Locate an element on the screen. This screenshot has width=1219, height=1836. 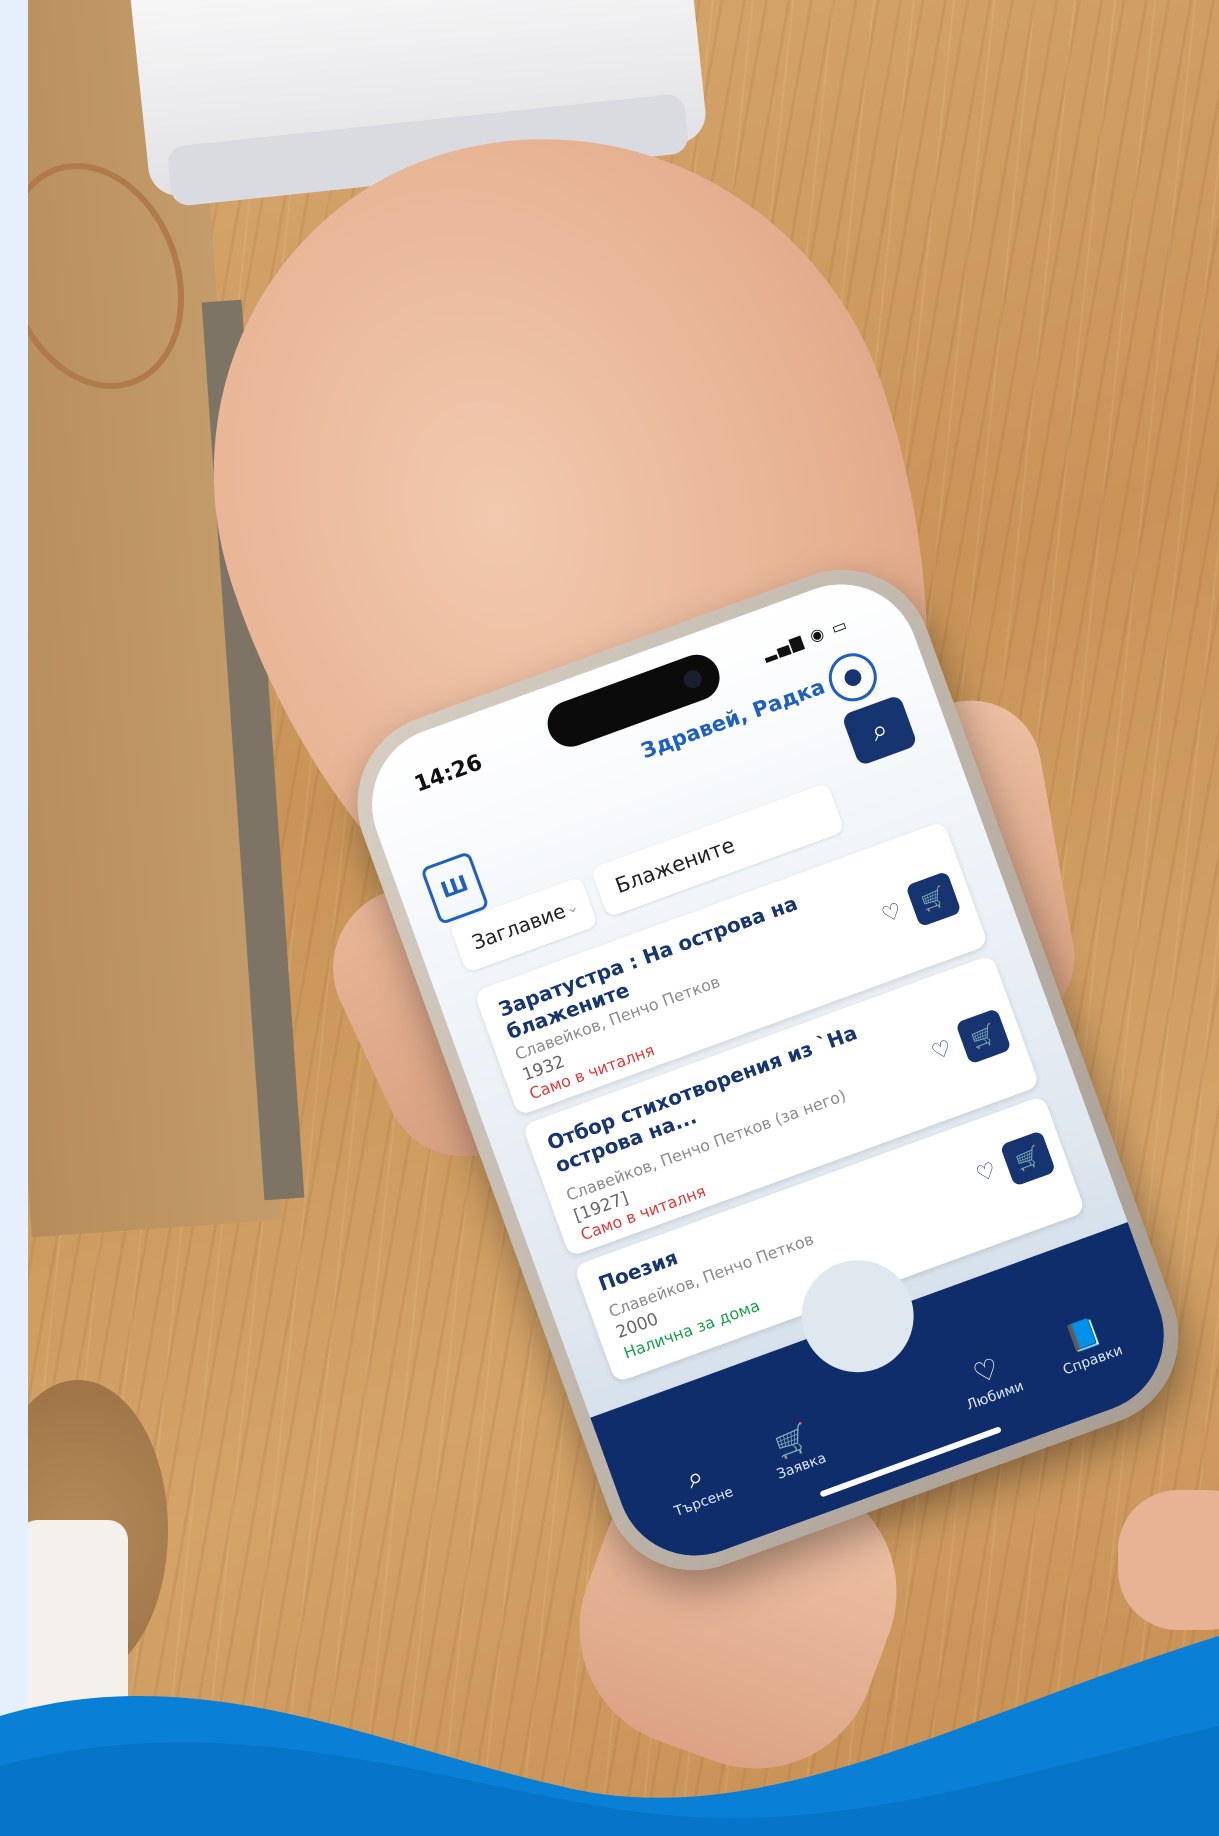
camera-icon is located at coordinates (693, 679).